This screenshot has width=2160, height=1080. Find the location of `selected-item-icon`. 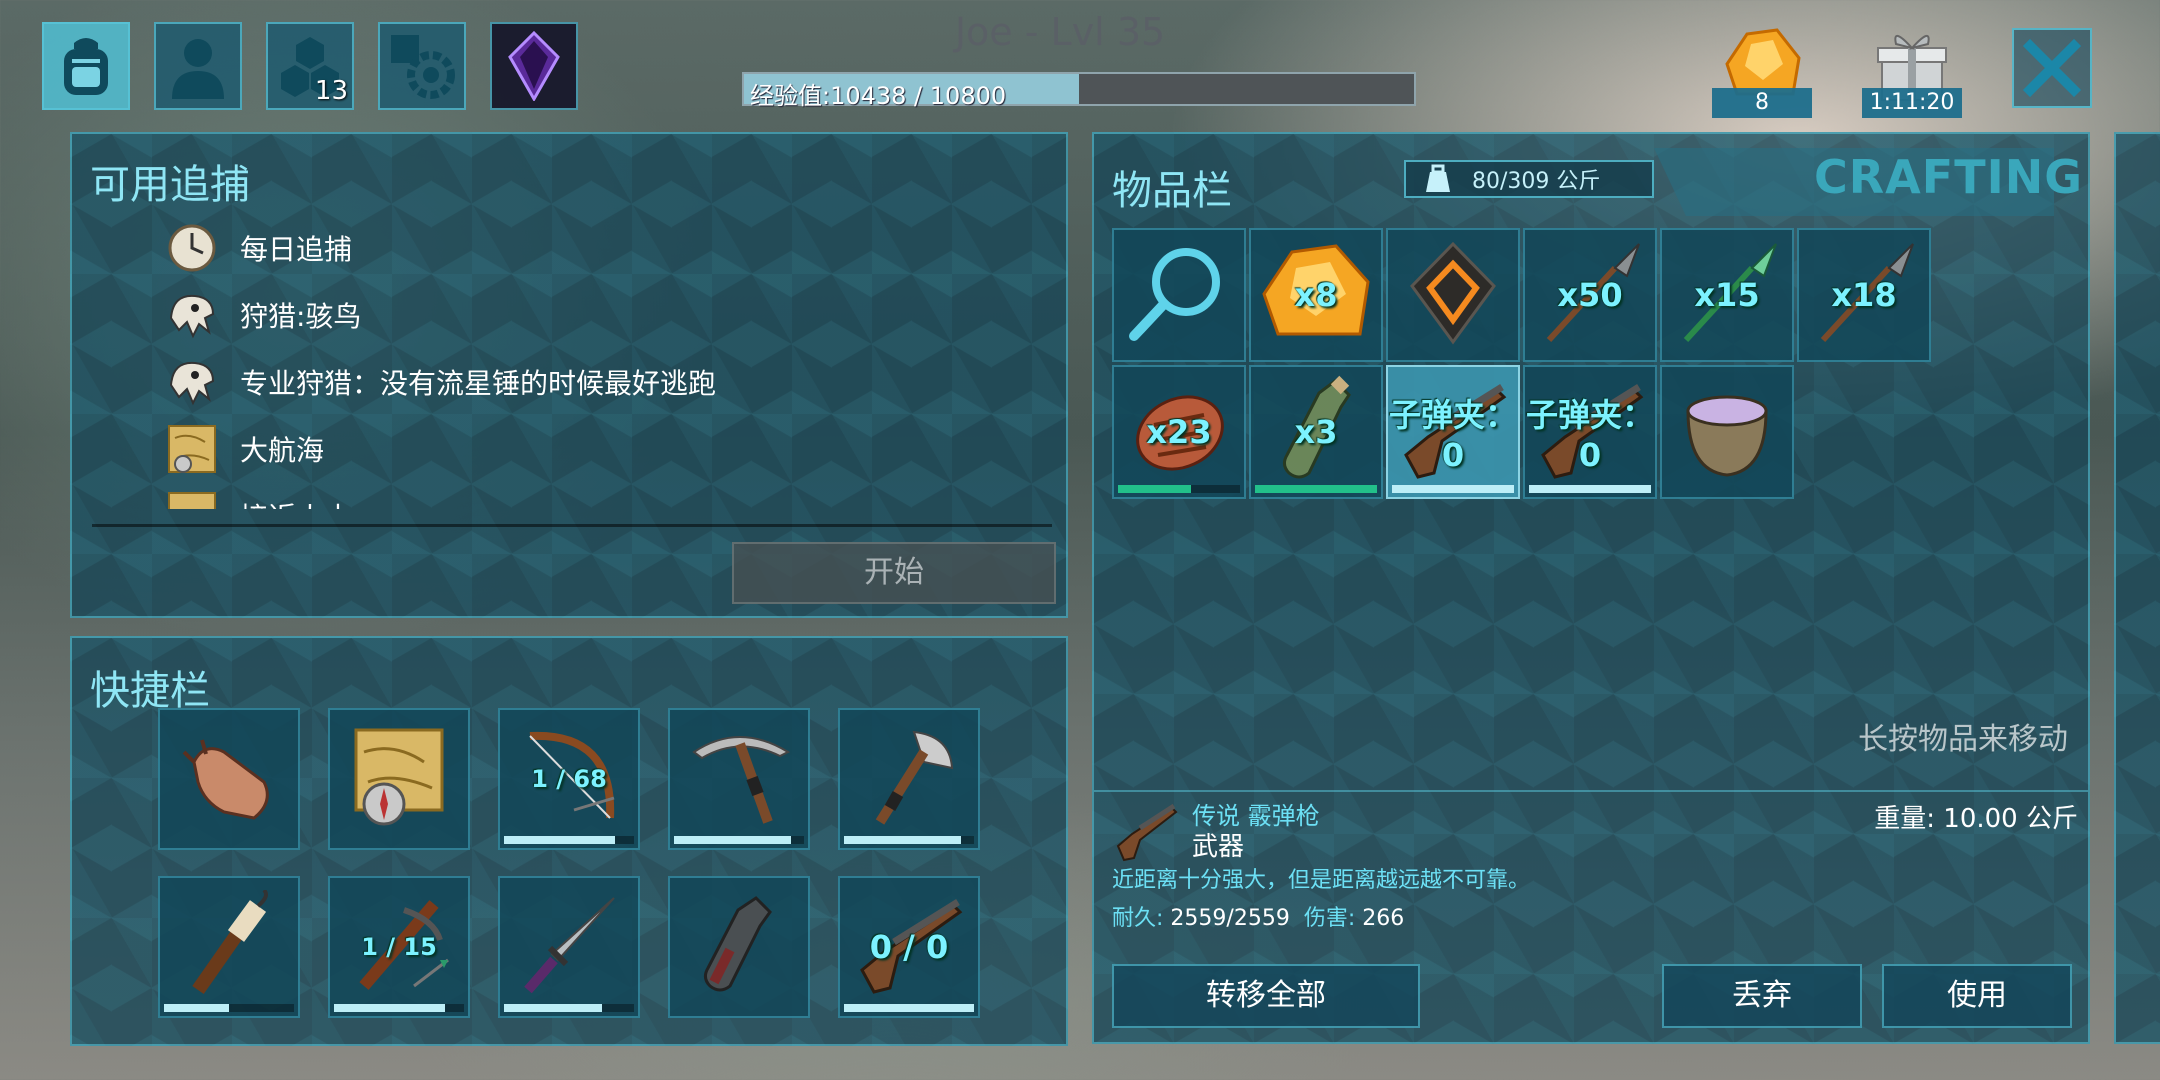

selected-item-icon is located at coordinates (1145, 833).